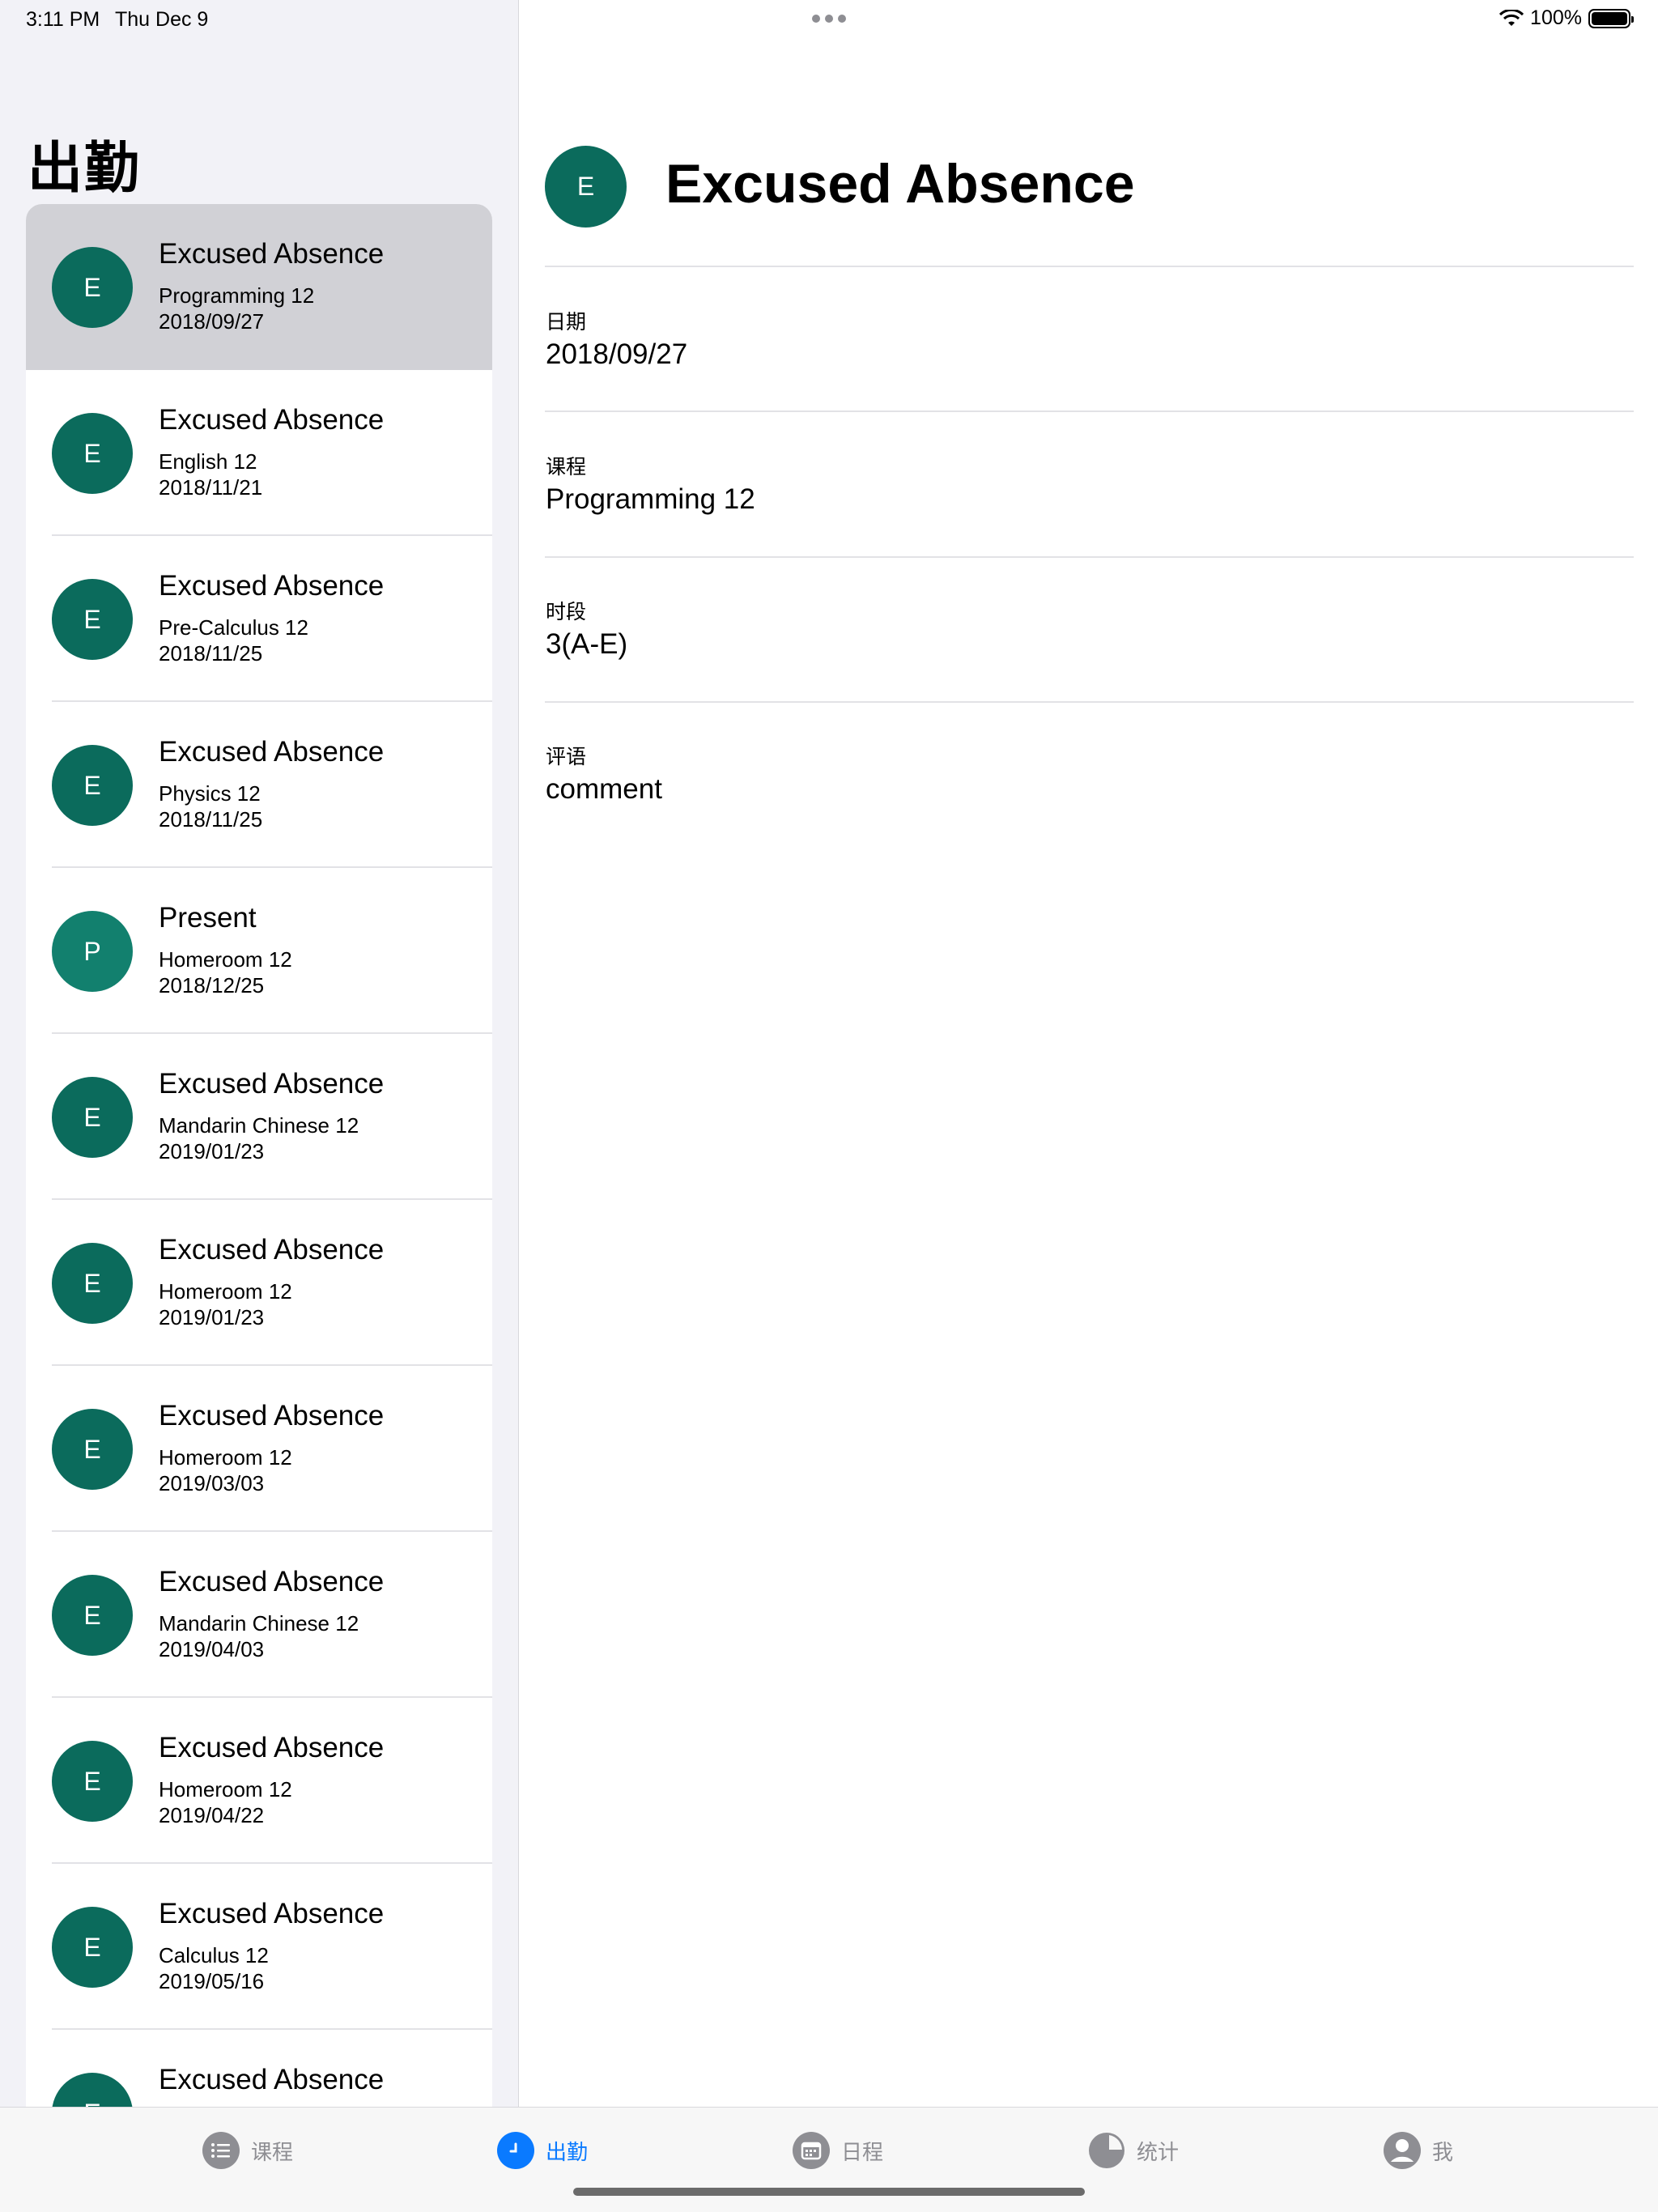  Describe the element at coordinates (1106, 2150) in the screenshot. I see `pie-chart-icon` at that location.